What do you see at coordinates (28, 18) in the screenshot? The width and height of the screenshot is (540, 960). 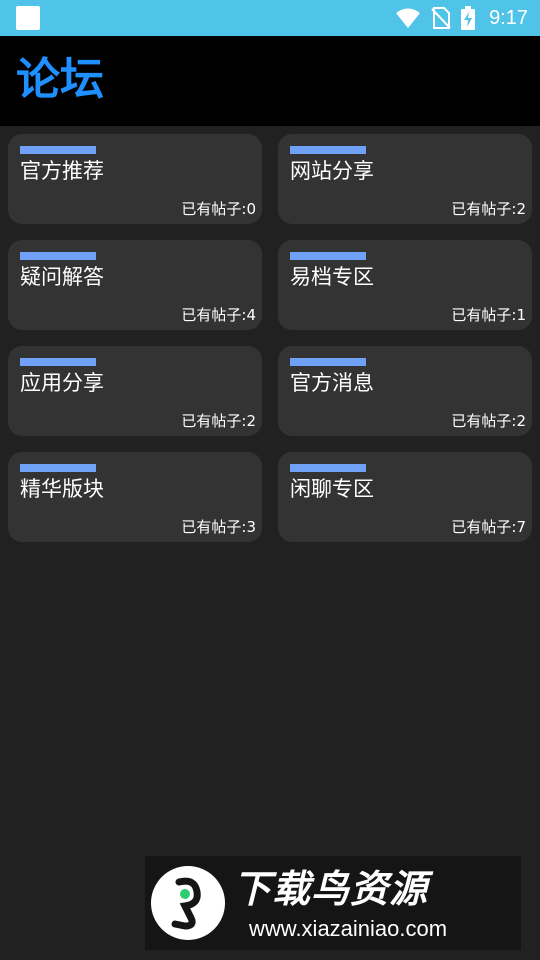 I see `app-notification-icon` at bounding box center [28, 18].